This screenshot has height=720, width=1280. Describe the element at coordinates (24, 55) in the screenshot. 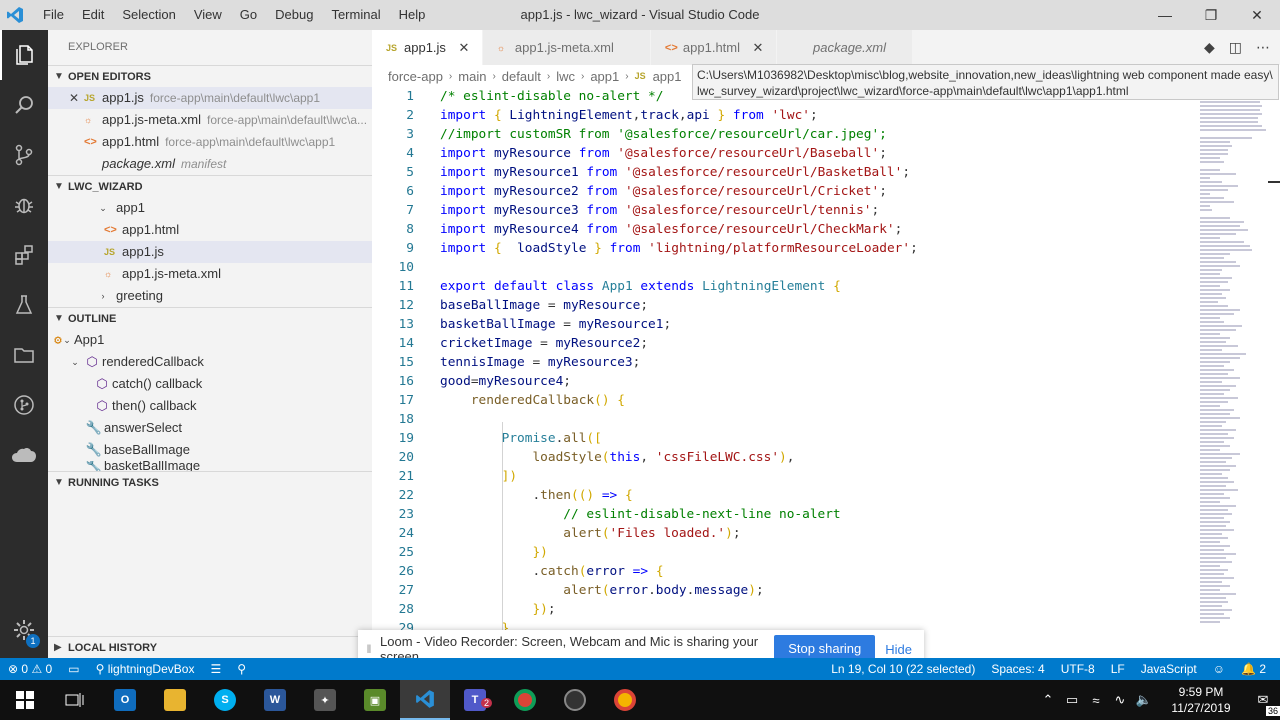

I see `explorer-icon` at that location.